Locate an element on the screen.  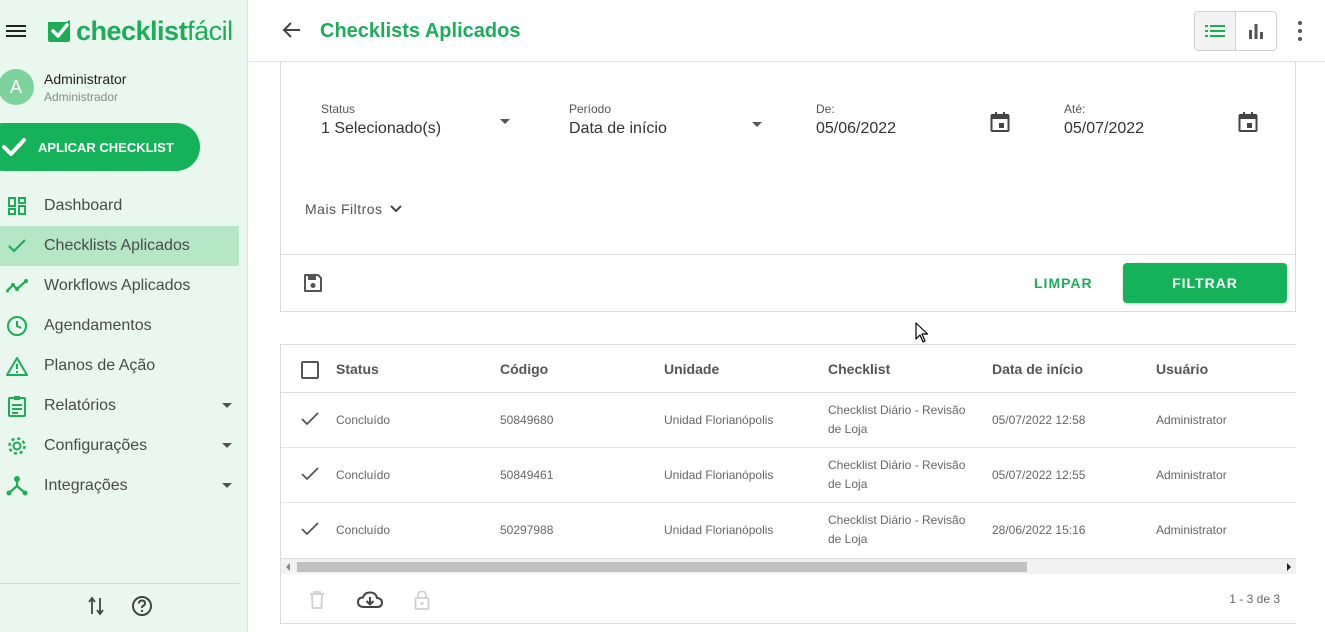
column-header-unit: Unidade is located at coordinates (691, 369).